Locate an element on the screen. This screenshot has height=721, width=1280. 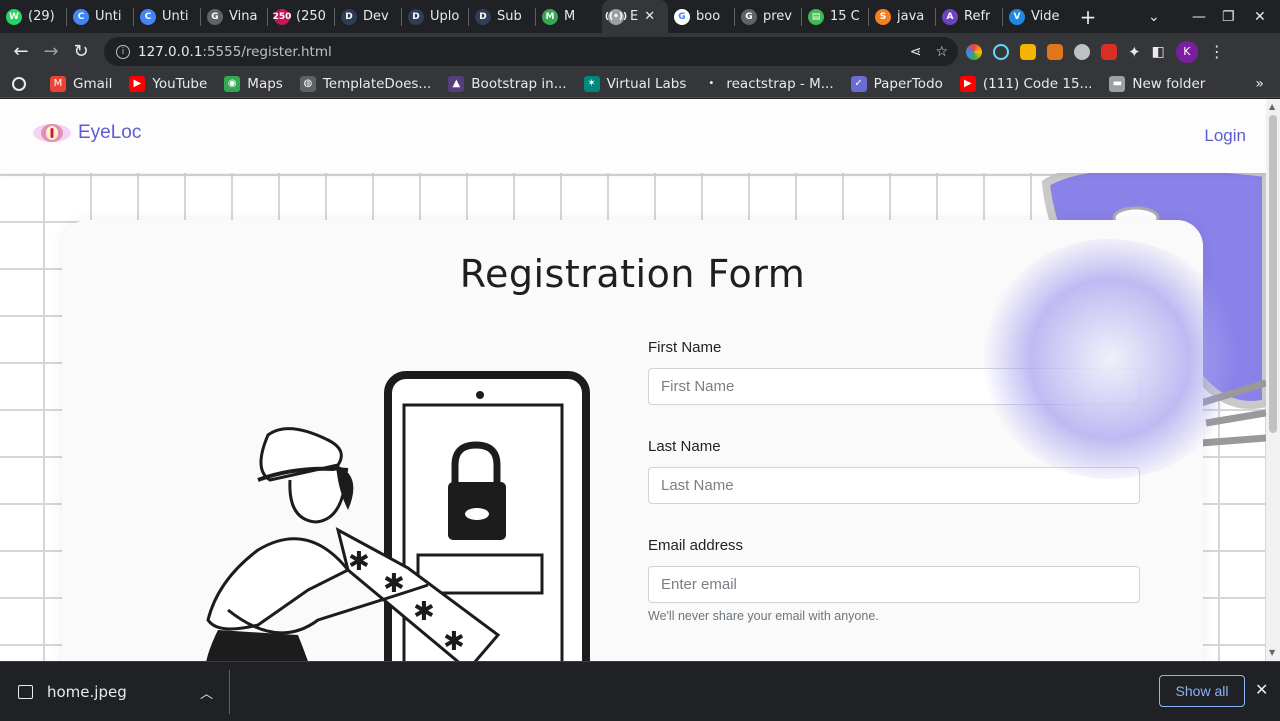
back-button: ← is located at coordinates (21, 52).